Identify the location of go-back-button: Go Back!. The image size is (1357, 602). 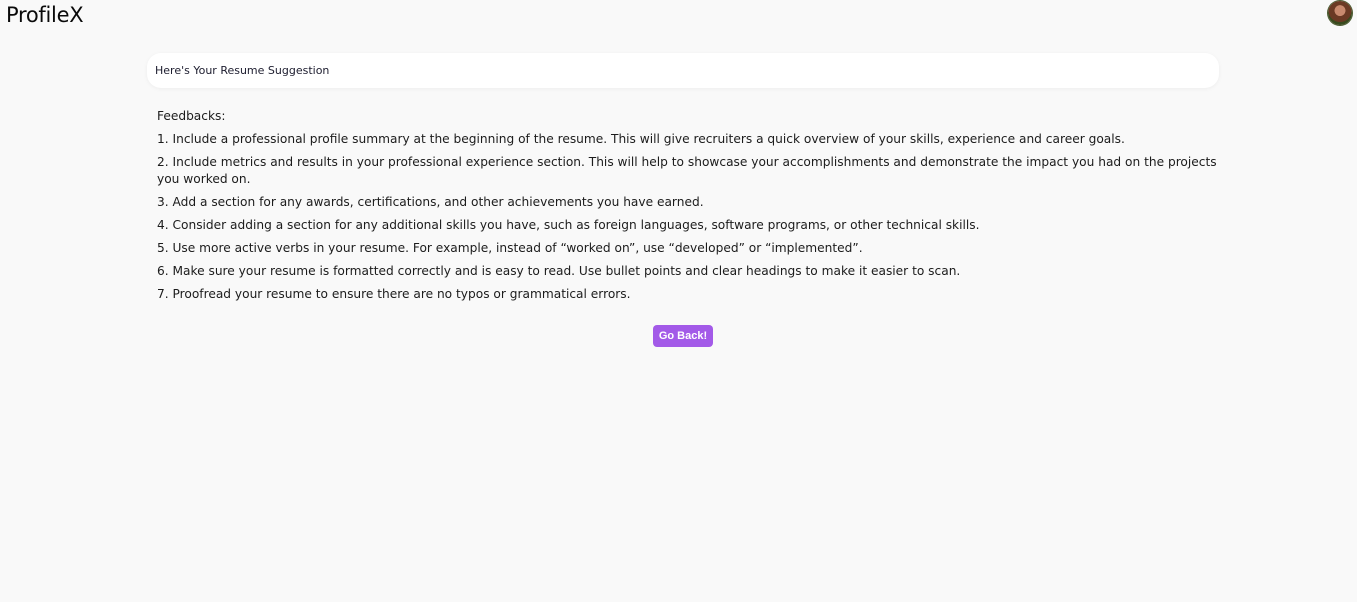
(683, 336).